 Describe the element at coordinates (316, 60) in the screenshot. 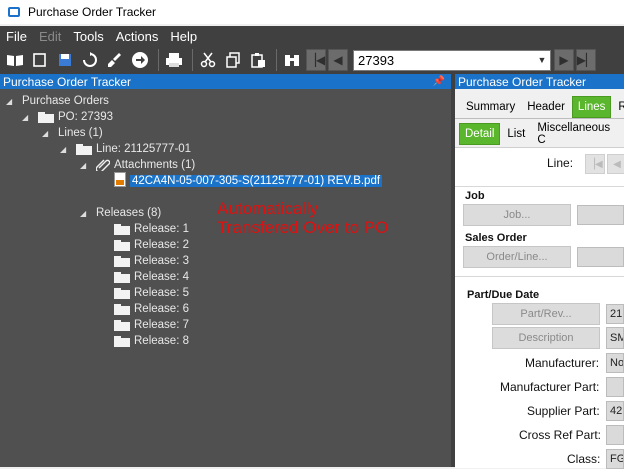

I see `first-record-icon: ▕◀` at that location.